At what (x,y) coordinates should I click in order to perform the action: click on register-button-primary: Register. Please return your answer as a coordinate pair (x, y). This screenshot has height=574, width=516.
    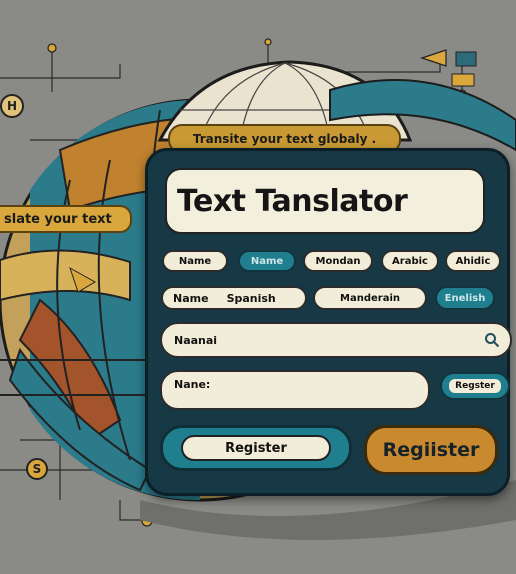
    Looking at the image, I should click on (256, 448).